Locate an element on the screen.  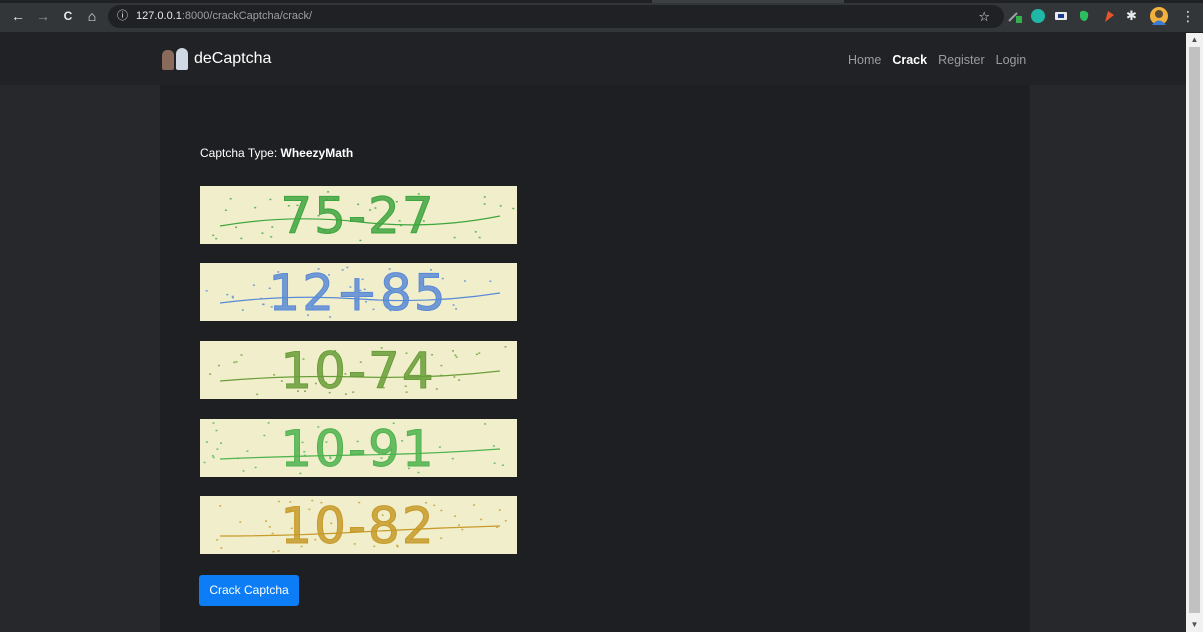
m-extension-icon is located at coordinates (1038, 16).